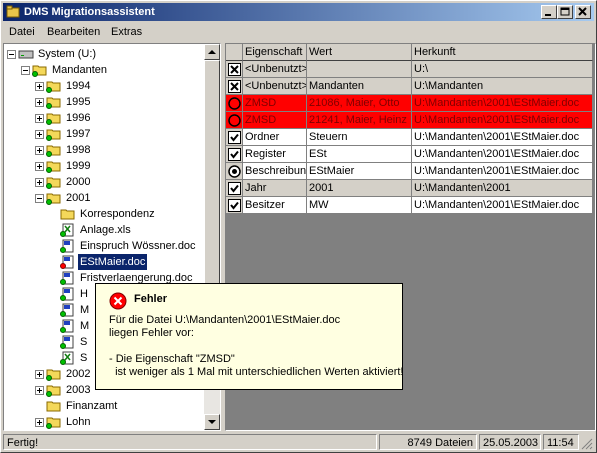 The image size is (597, 453). What do you see at coordinates (583, 12) in the screenshot?
I see `close-button` at bounding box center [583, 12].